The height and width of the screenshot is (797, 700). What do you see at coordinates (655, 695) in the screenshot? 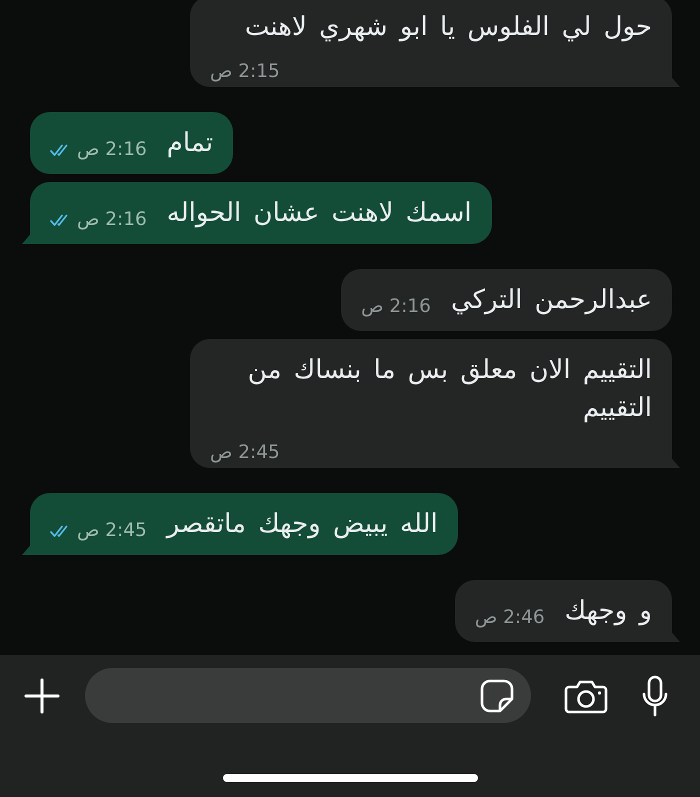
I see `microphone-icon` at bounding box center [655, 695].